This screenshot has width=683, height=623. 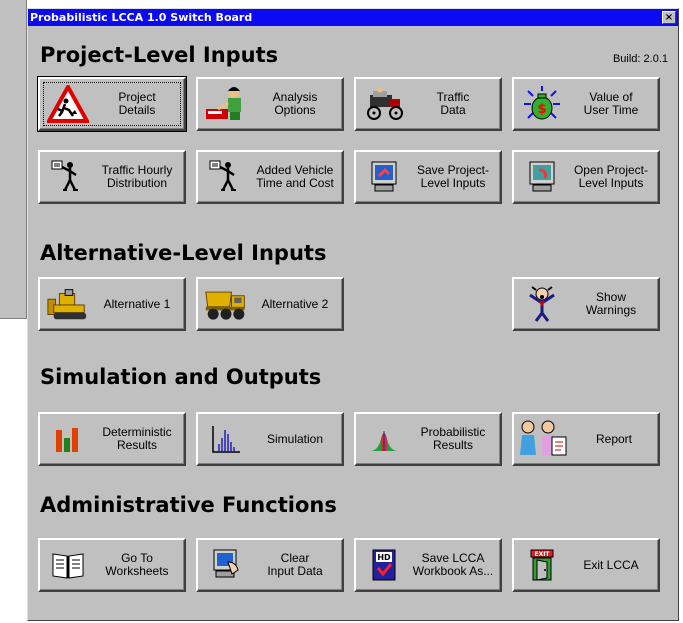 What do you see at coordinates (68, 304) in the screenshot?
I see `bulldozer-icon` at bounding box center [68, 304].